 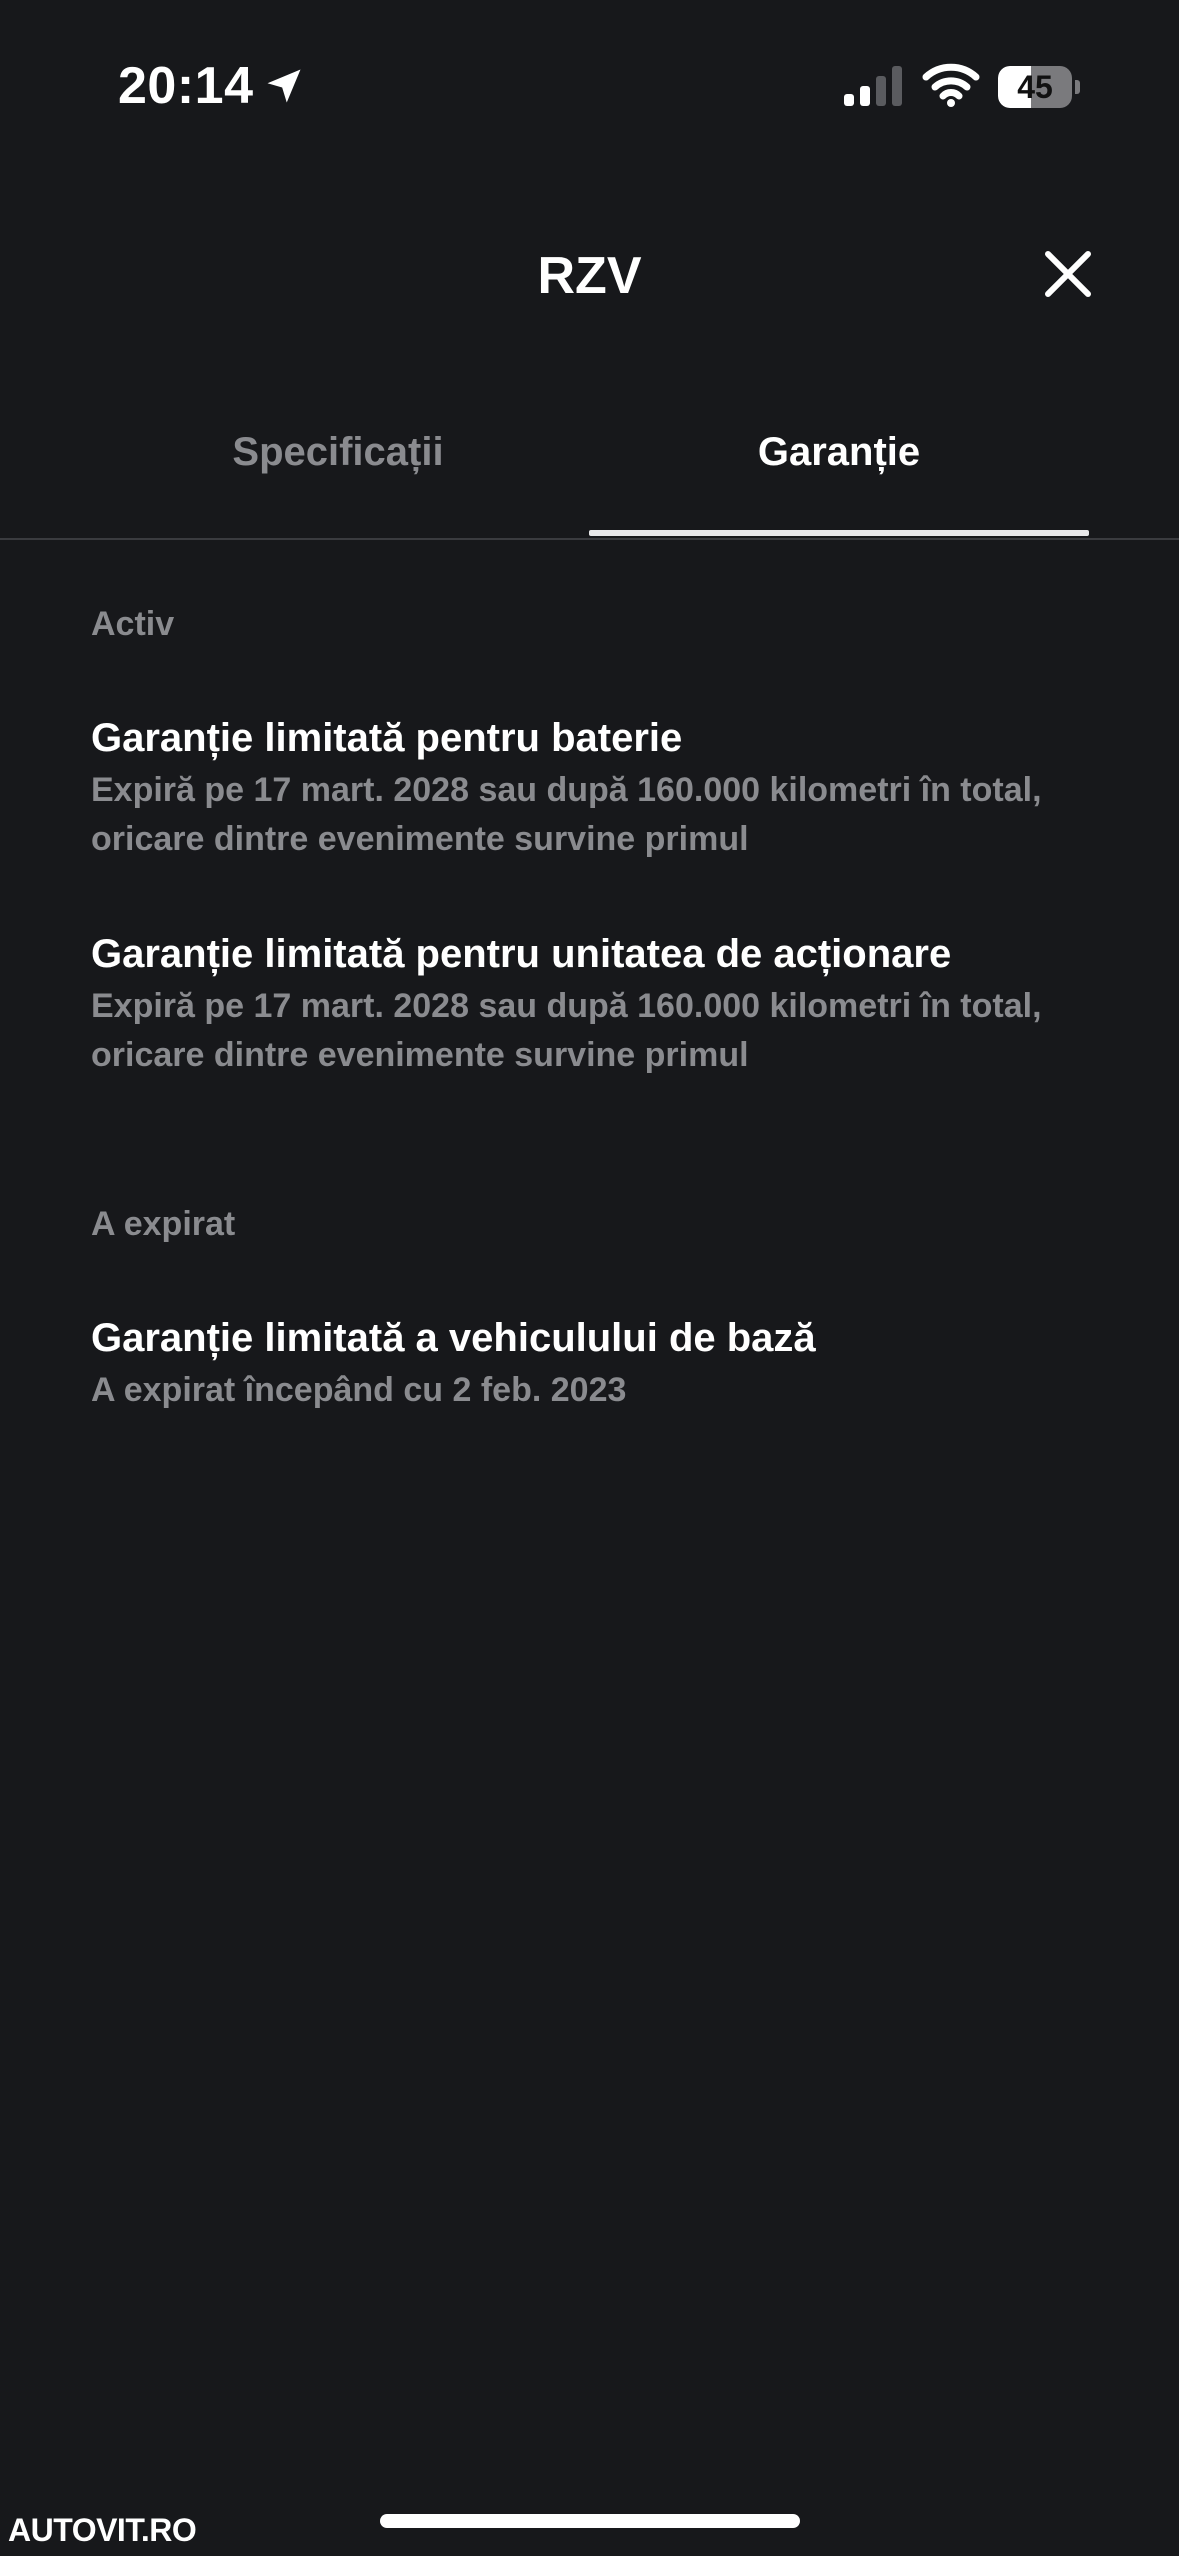 I want to click on watermark-logo: AUTOVIT.RO, so click(x=102, y=2530).